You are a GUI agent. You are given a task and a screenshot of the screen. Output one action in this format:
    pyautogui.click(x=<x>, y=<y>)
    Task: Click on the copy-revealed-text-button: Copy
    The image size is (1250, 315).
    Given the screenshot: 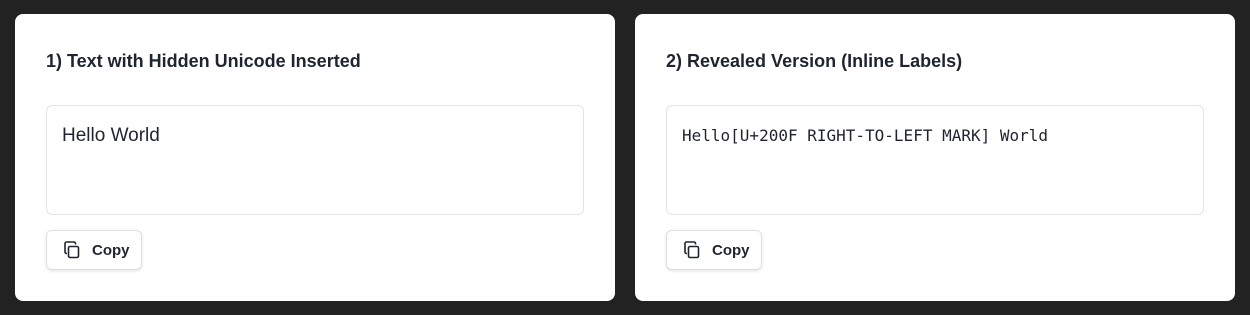 What is the action you would take?
    pyautogui.click(x=714, y=250)
    